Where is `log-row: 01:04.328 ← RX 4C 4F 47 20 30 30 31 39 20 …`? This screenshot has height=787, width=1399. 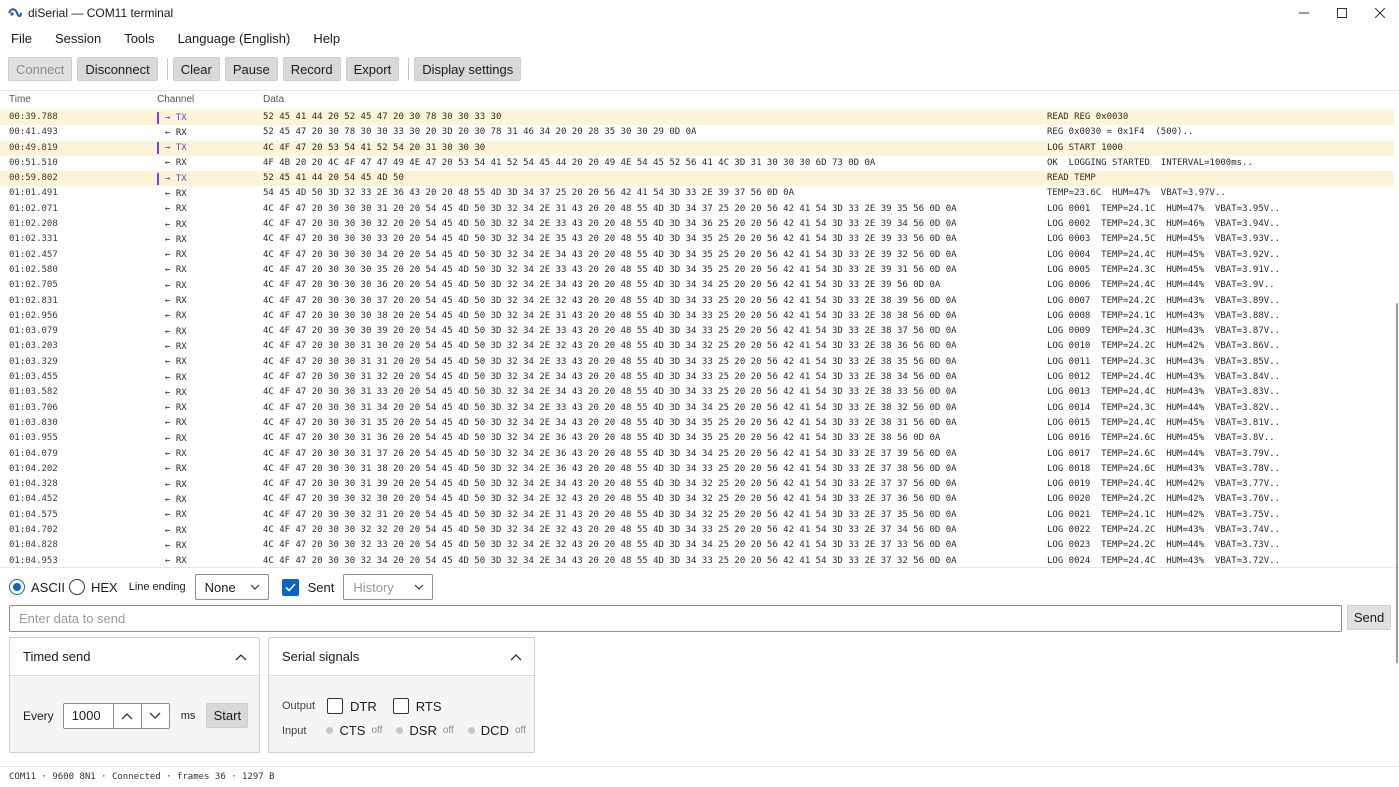 log-row: 01:04.328 ← RX 4C 4F 47 20 30 30 31 39 20 … is located at coordinates (697, 484).